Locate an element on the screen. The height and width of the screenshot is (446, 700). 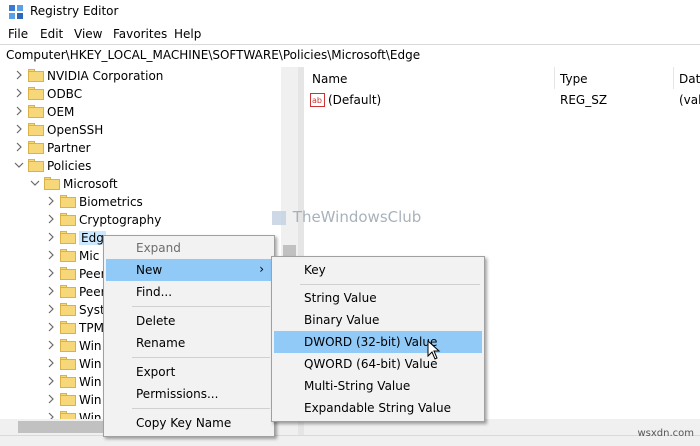
submenu-item-expandable-string-value: Expandable String Value is located at coordinates (378, 408).